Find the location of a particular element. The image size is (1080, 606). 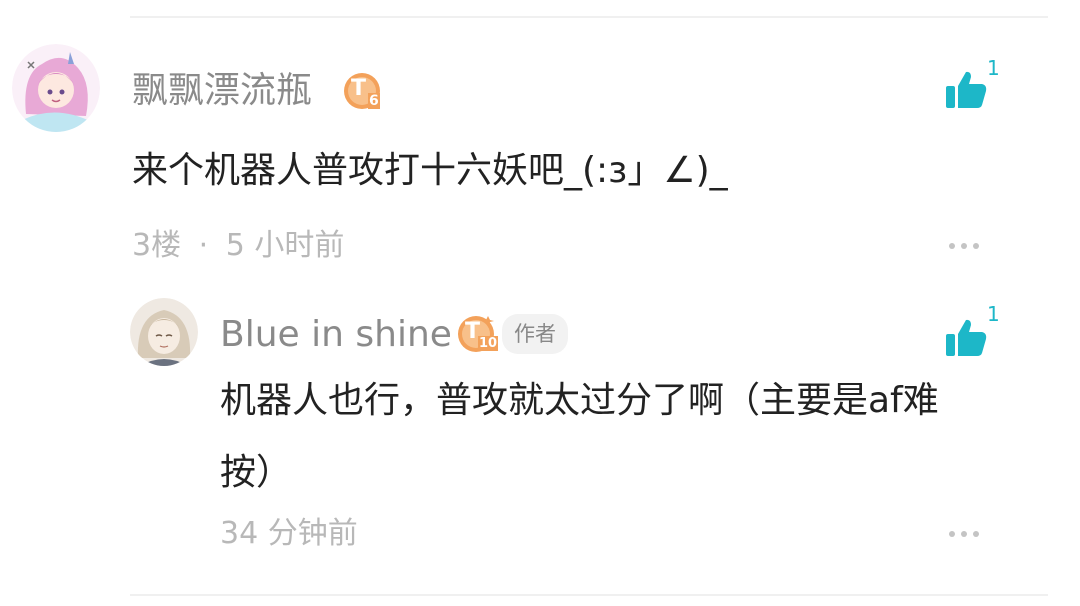

reply-more-button is located at coordinates (964, 534).